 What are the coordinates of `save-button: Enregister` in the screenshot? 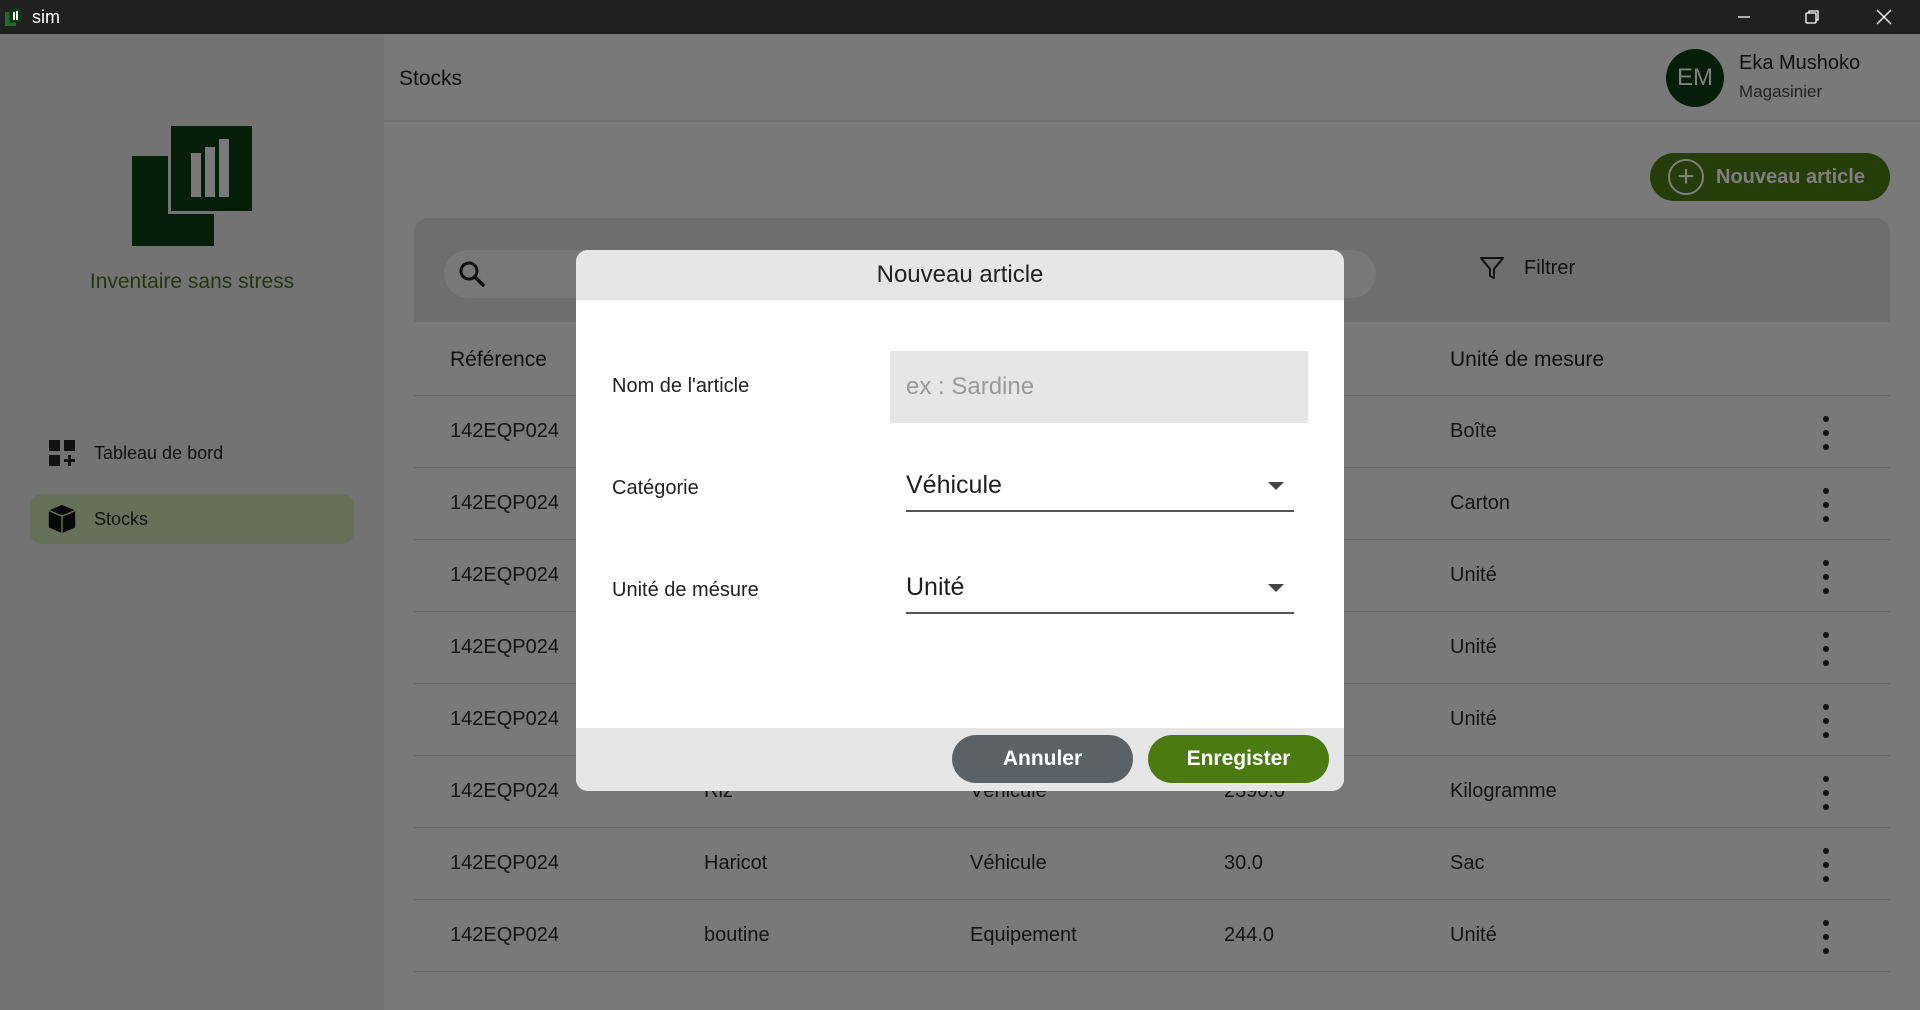 It's located at (1238, 759).